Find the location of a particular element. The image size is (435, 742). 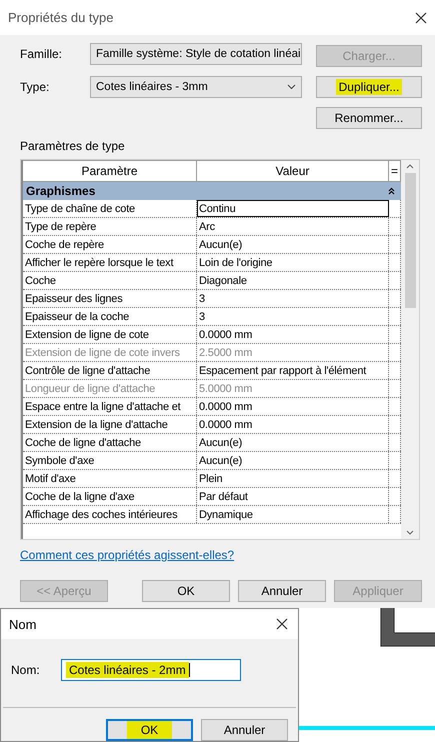

table-cell: Coche is located at coordinates (110, 280).